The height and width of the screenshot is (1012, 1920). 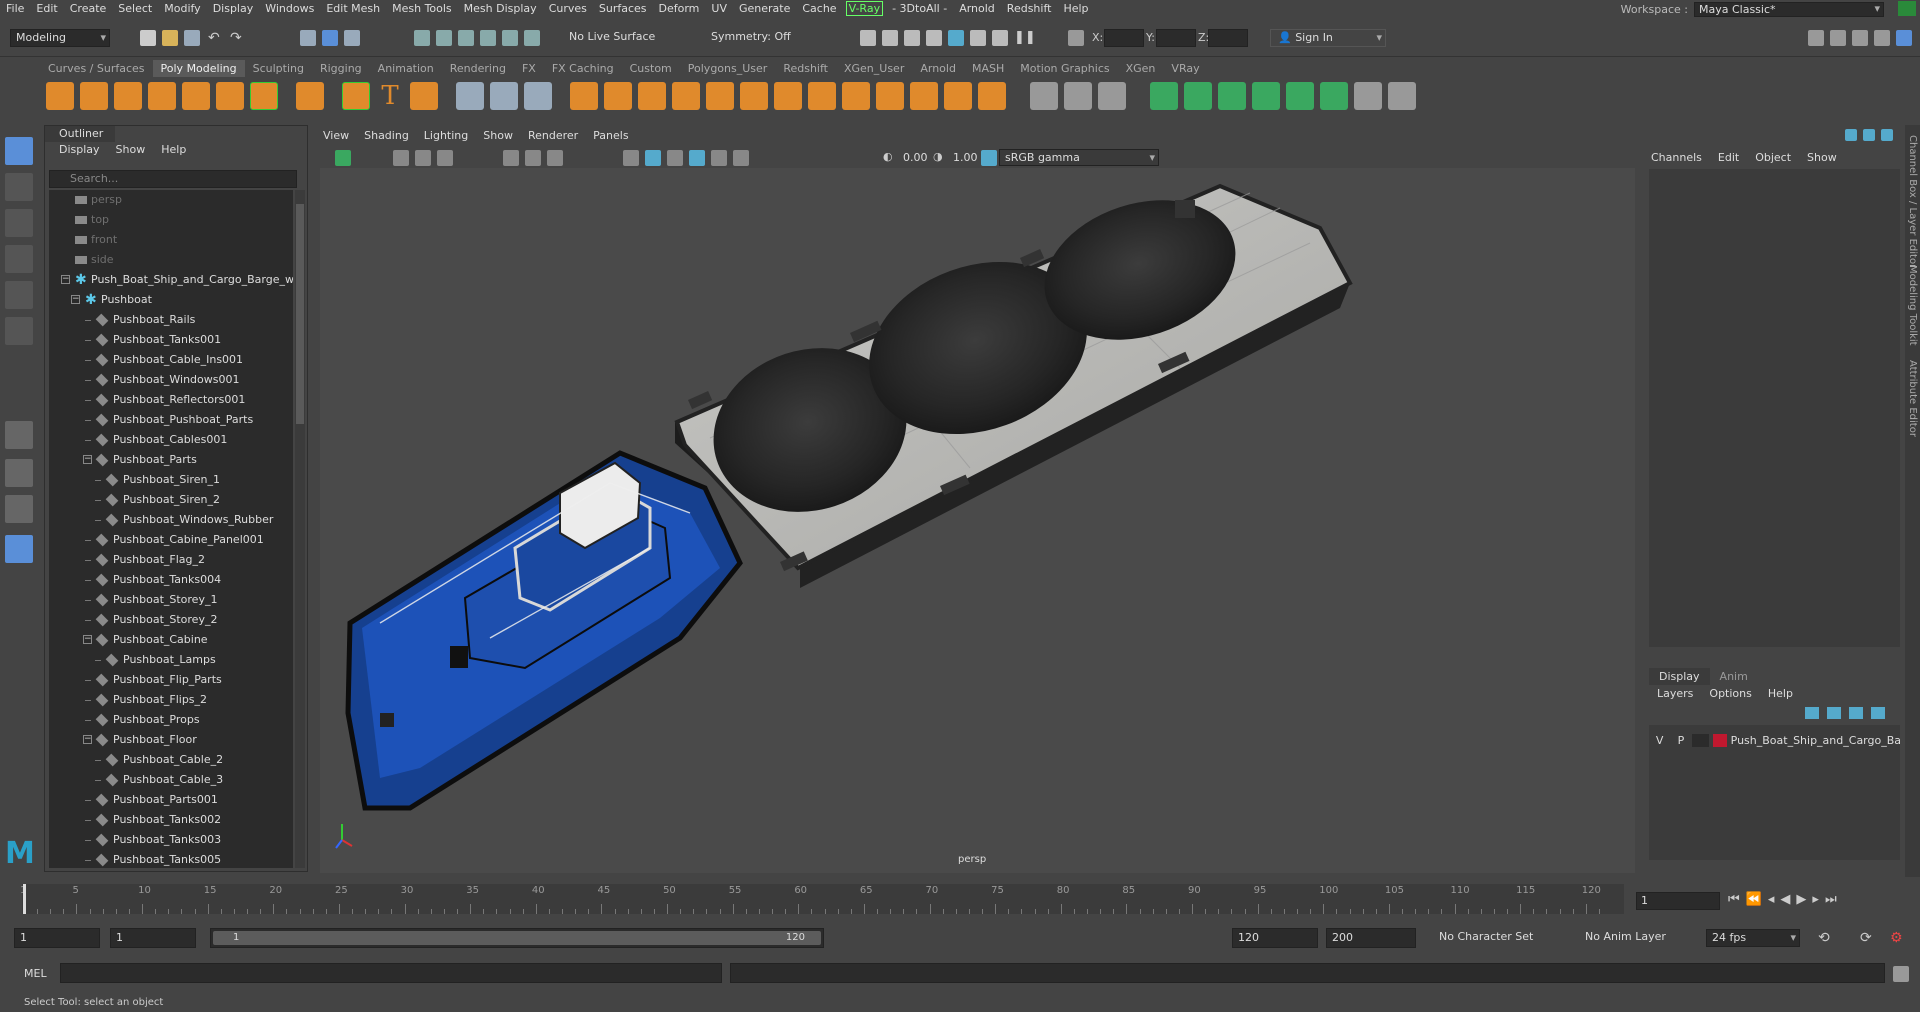 I want to click on side-tab-attribute-editor: Attribute Editor, so click(x=1912, y=398).